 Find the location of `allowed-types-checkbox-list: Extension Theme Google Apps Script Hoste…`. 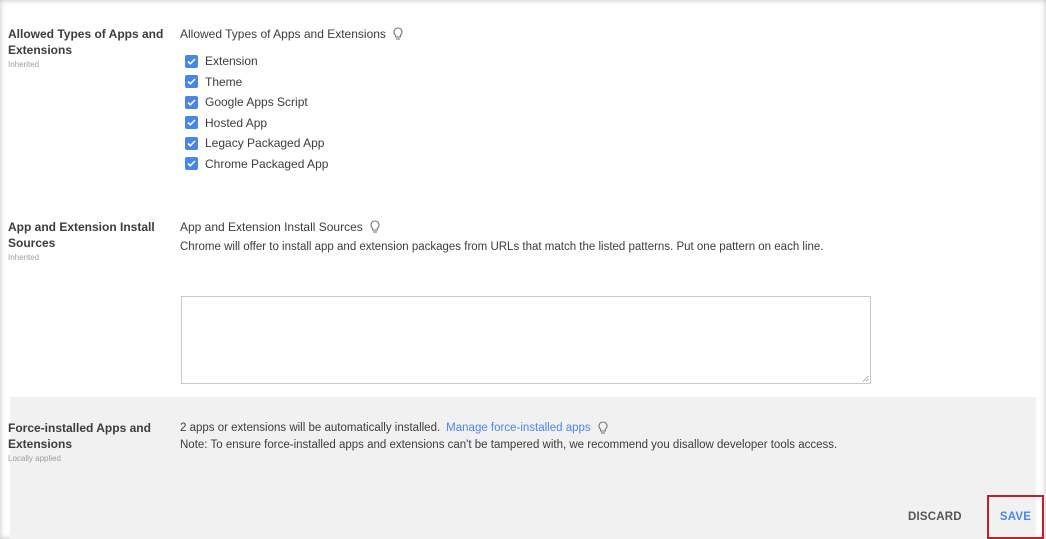

allowed-types-checkbox-list: Extension Theme Google Apps Script Hoste… is located at coordinates (294, 112).